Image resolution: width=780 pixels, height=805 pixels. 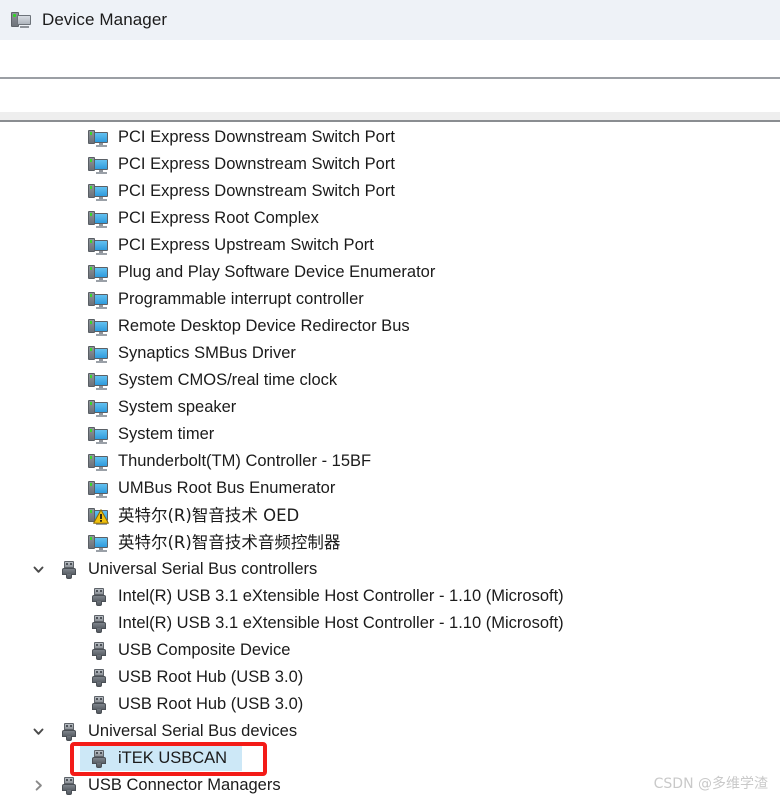 I want to click on tree-item: System timer, so click(x=390, y=434).